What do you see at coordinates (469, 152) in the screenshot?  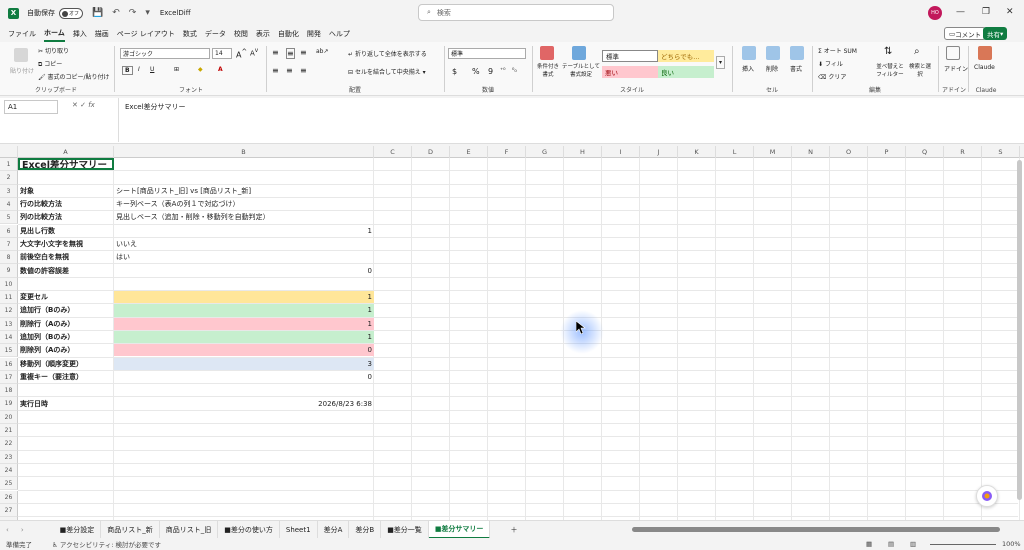 I see `column-header: E` at bounding box center [469, 152].